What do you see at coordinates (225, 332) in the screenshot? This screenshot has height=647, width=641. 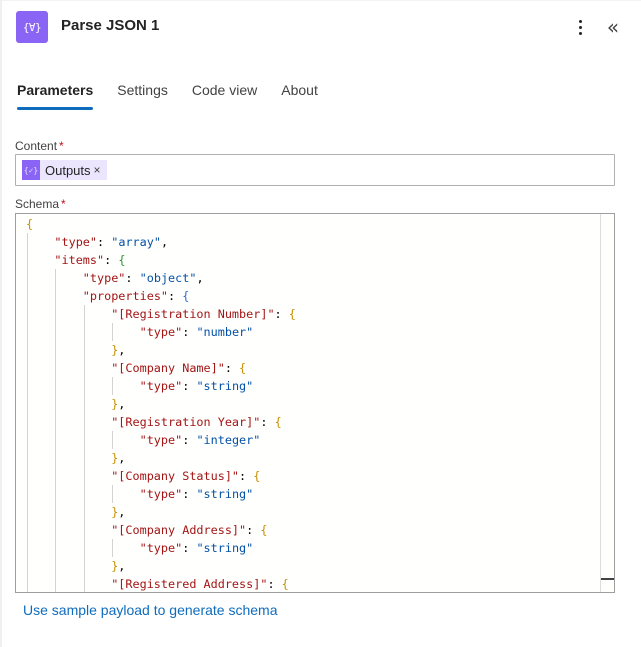 I see `json-string: "number"` at bounding box center [225, 332].